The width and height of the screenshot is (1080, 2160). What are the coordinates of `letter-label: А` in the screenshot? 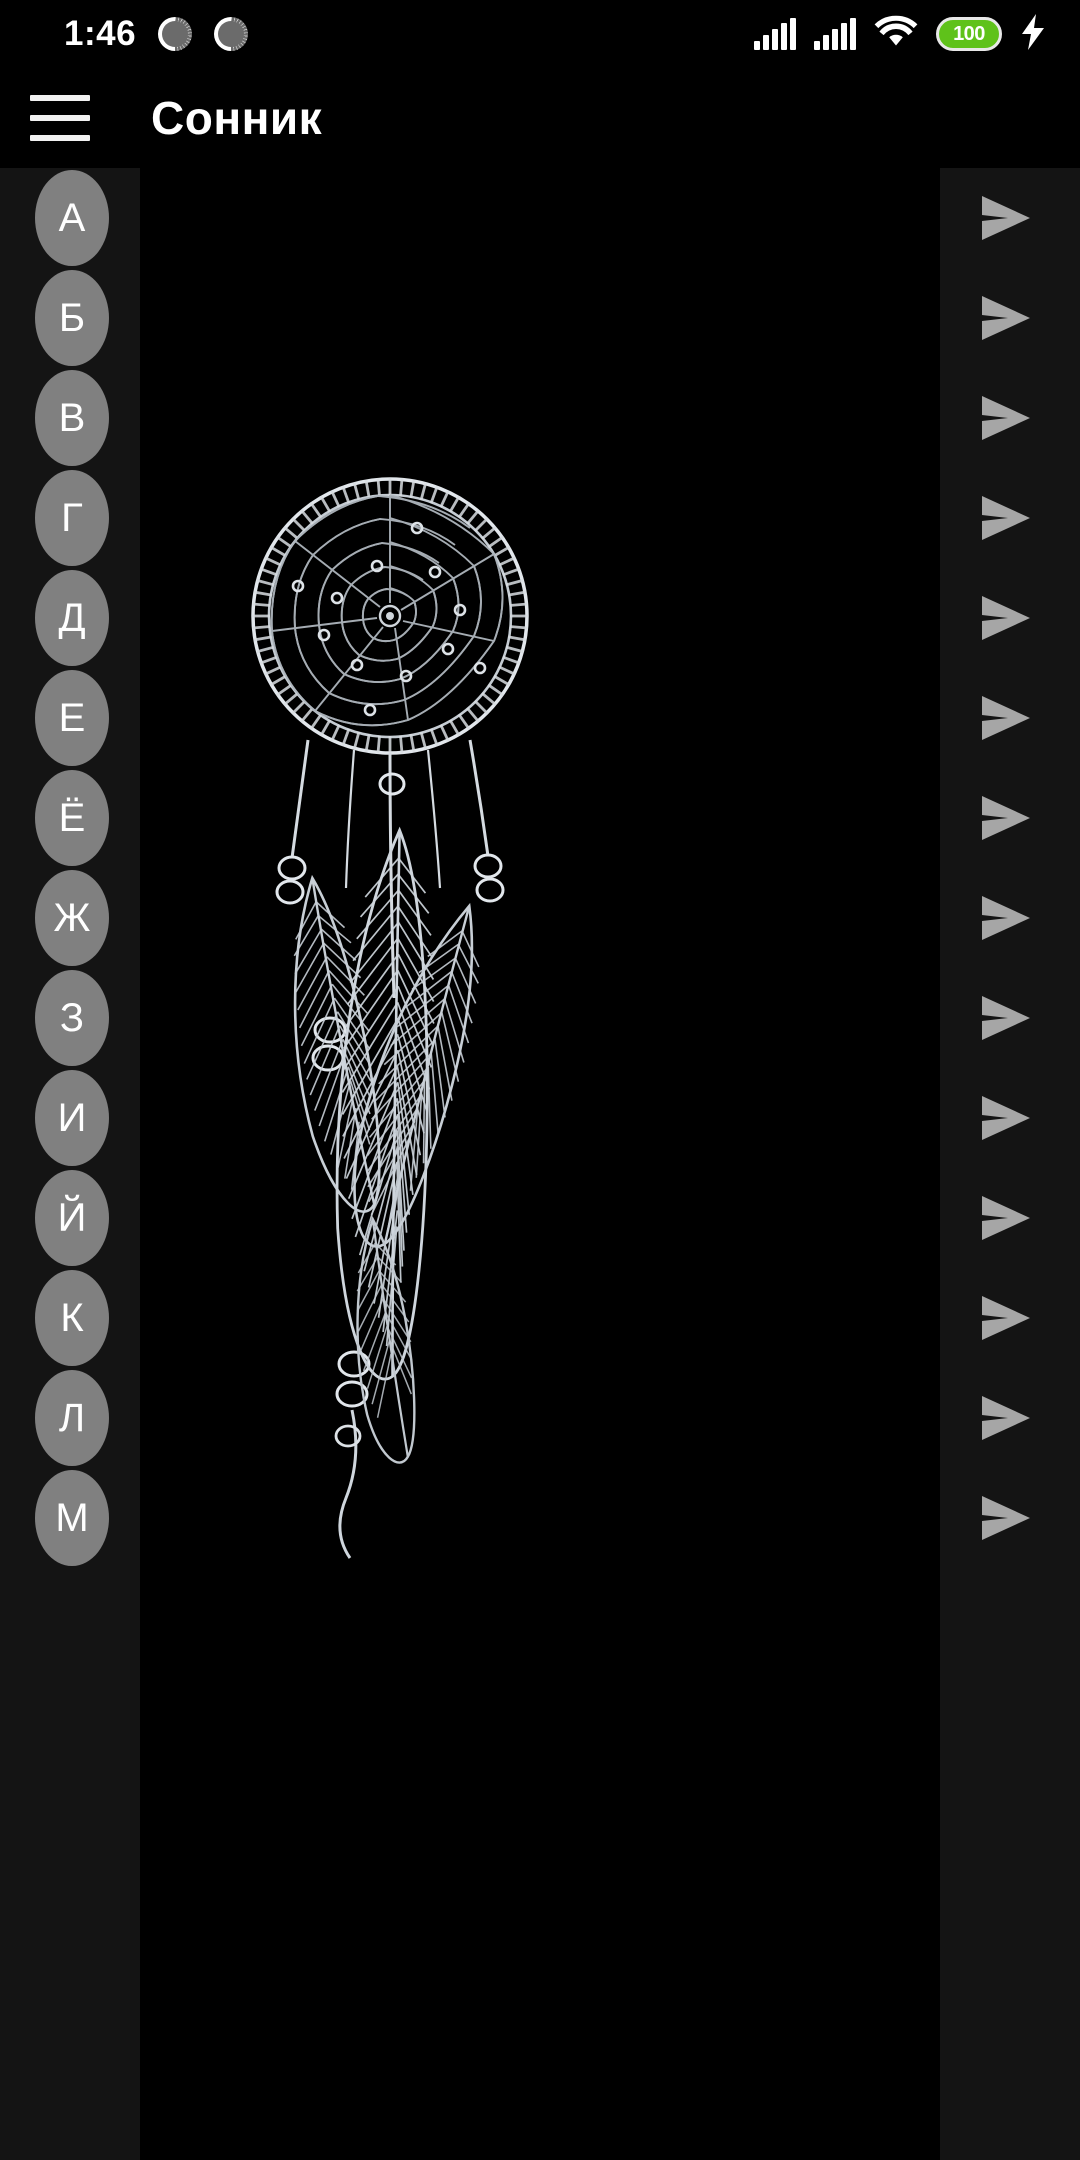 It's located at (72, 218).